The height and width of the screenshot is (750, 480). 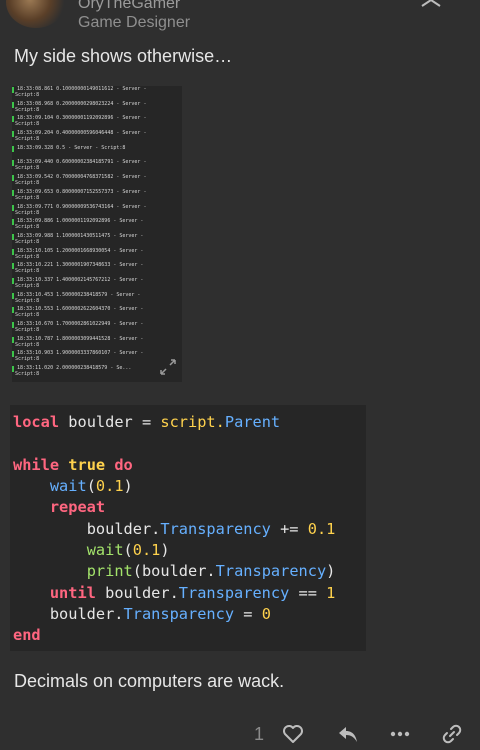 I want to click on code-keyword: end, so click(x=27, y=635).